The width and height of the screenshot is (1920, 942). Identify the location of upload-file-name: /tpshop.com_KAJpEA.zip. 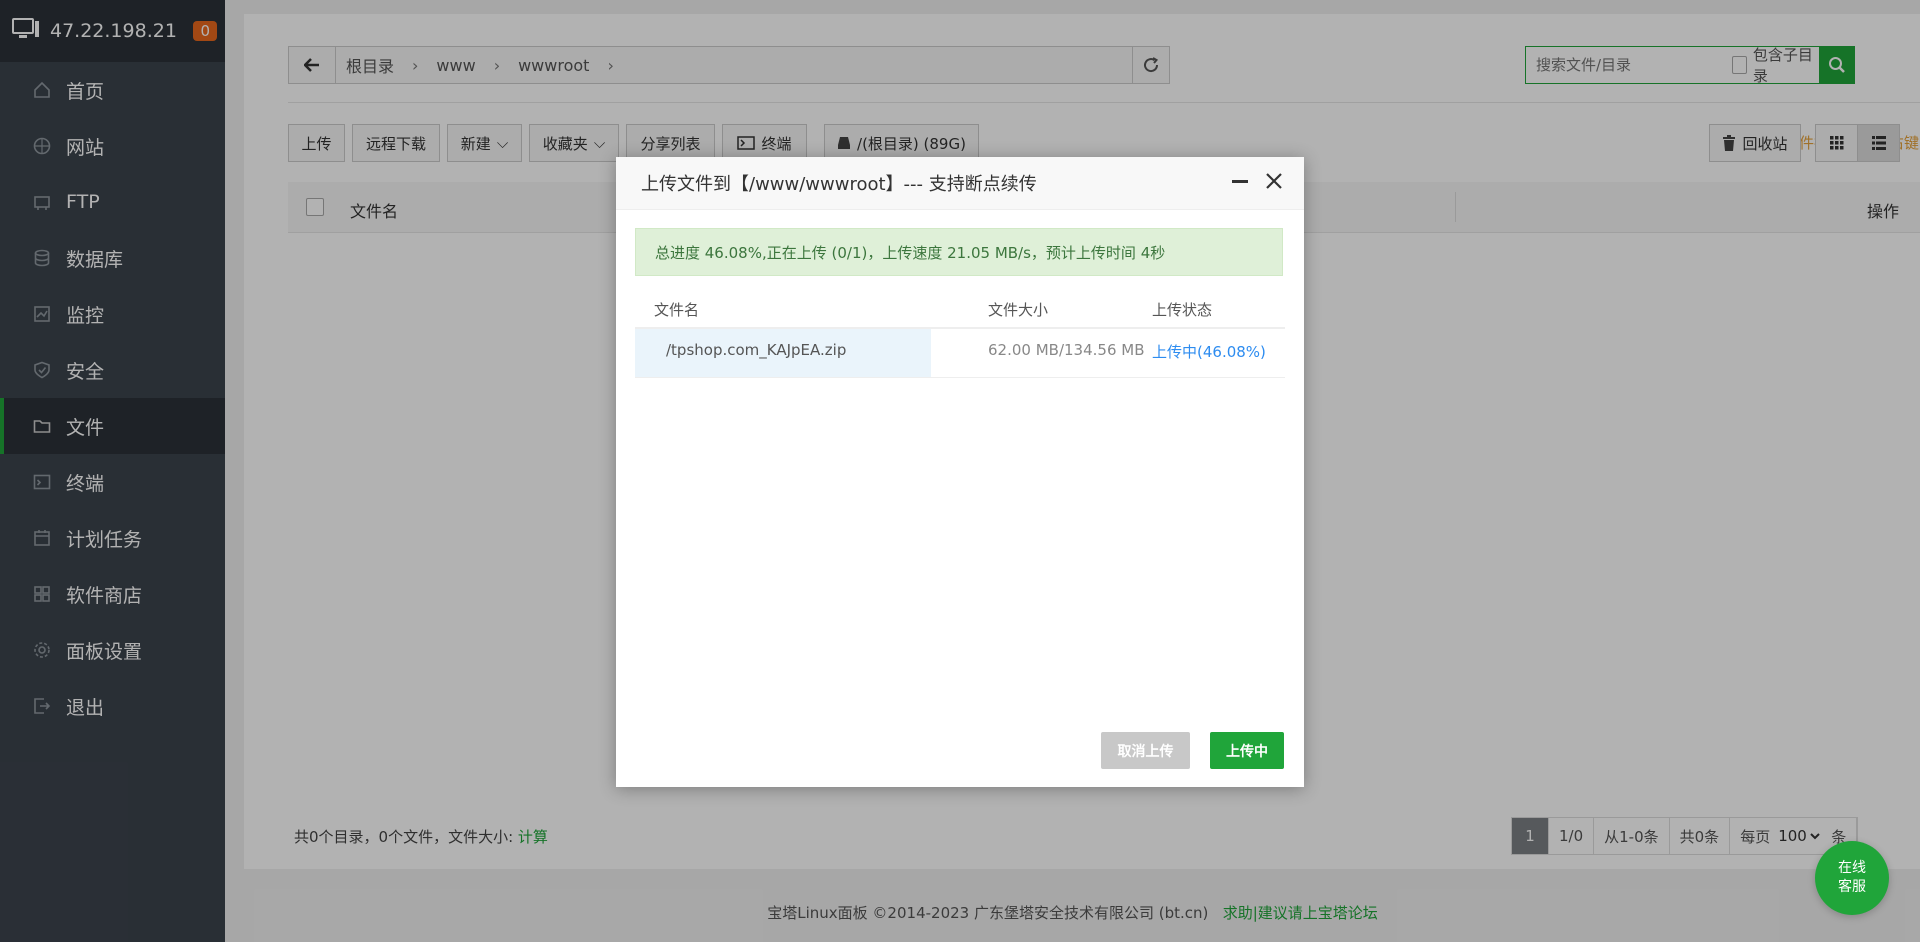
(756, 350).